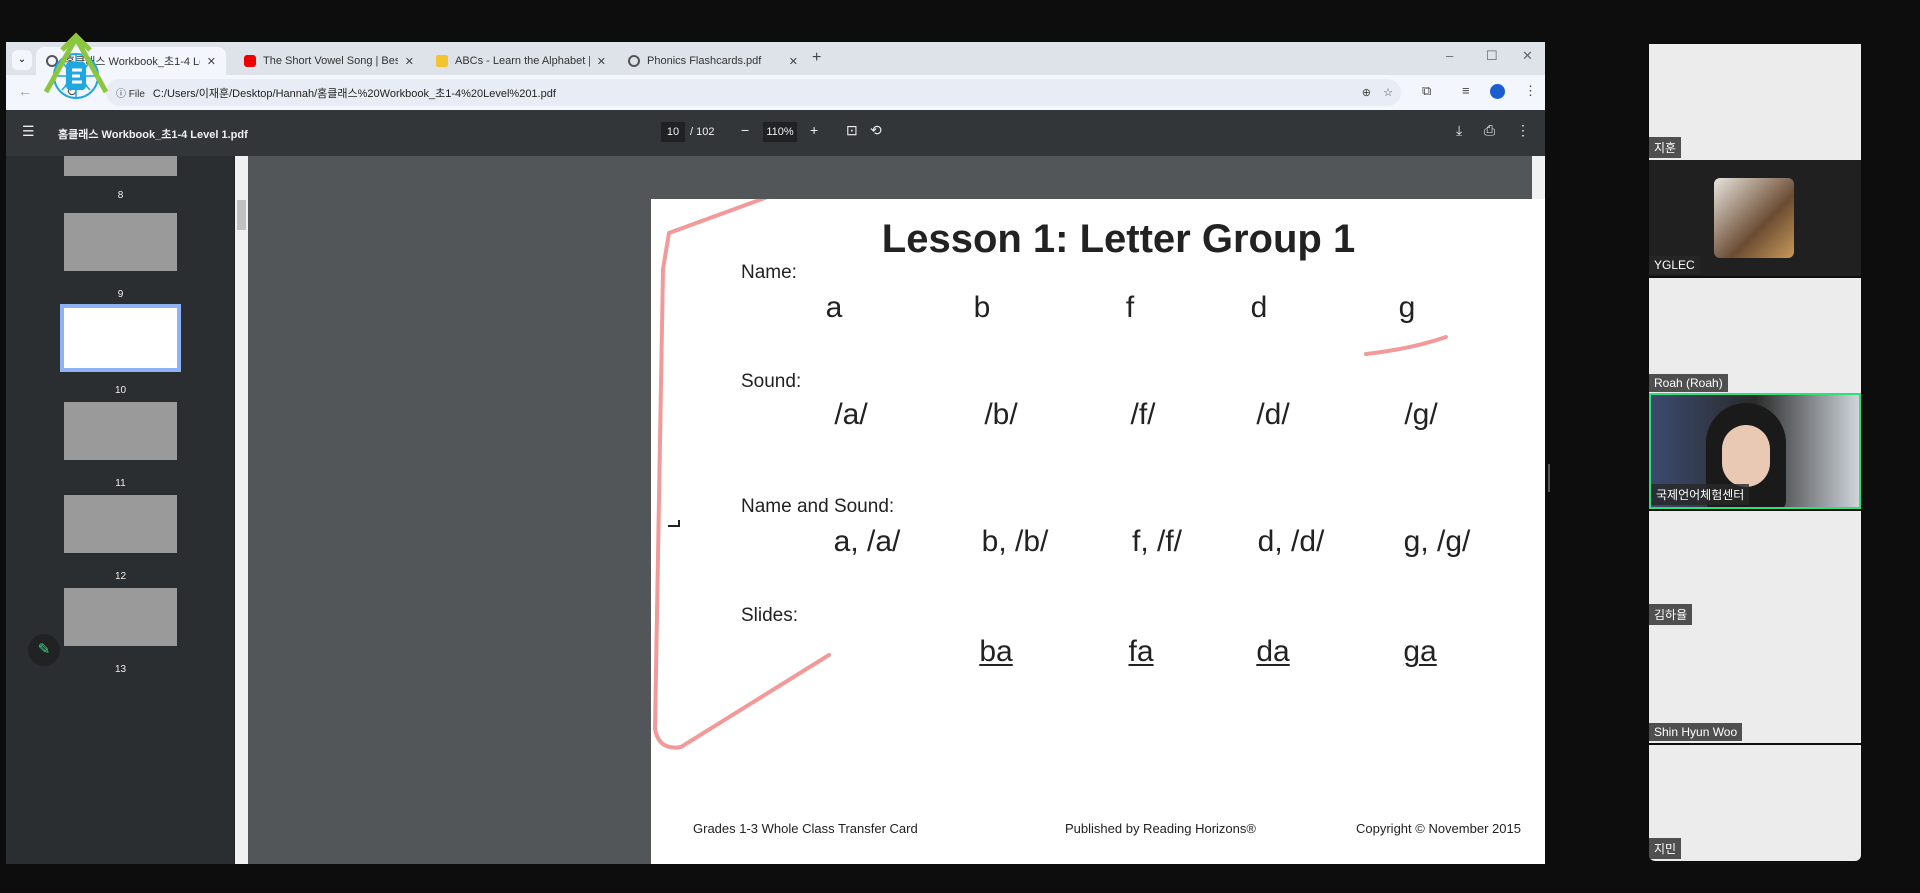  I want to click on new-tab-button: +, so click(816, 58).